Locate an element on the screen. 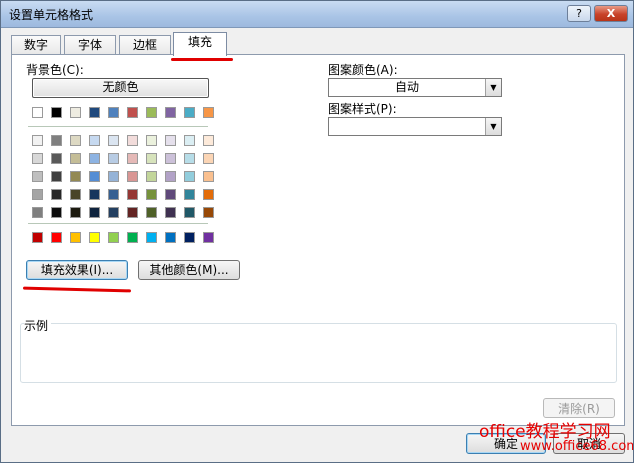  sample-preview is located at coordinates (318, 353).